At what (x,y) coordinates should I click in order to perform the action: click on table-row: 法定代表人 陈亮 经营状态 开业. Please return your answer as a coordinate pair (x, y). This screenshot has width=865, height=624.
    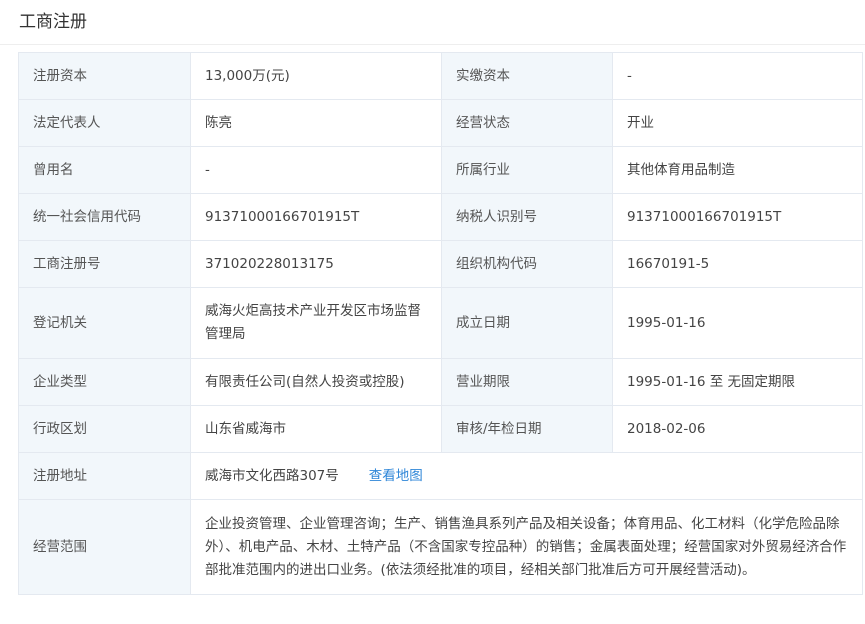
    Looking at the image, I should click on (440, 123).